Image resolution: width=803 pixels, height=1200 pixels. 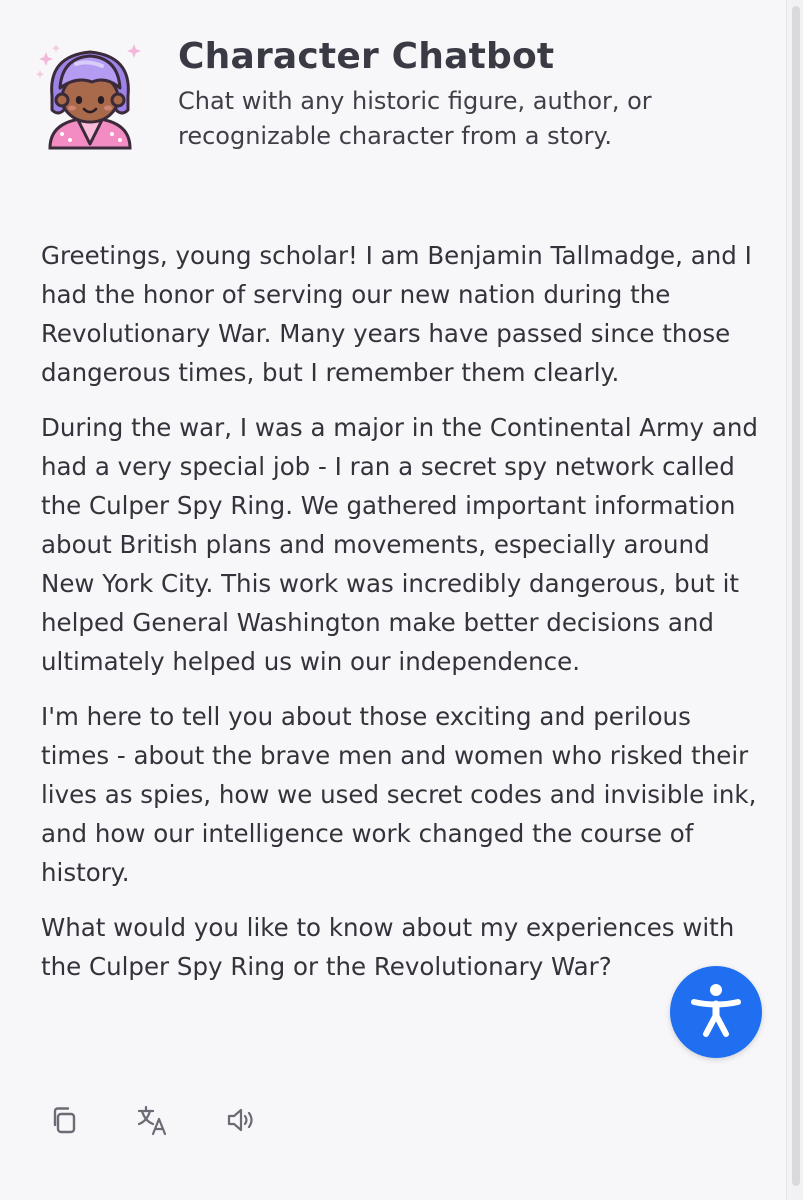 I want to click on accessibility-button, so click(x=716, y=1012).